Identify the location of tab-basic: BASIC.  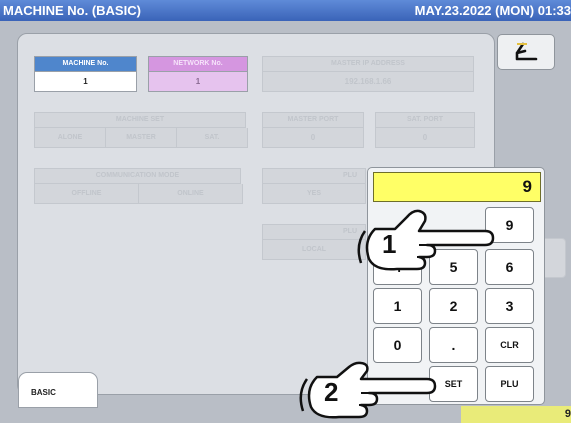
(58, 390).